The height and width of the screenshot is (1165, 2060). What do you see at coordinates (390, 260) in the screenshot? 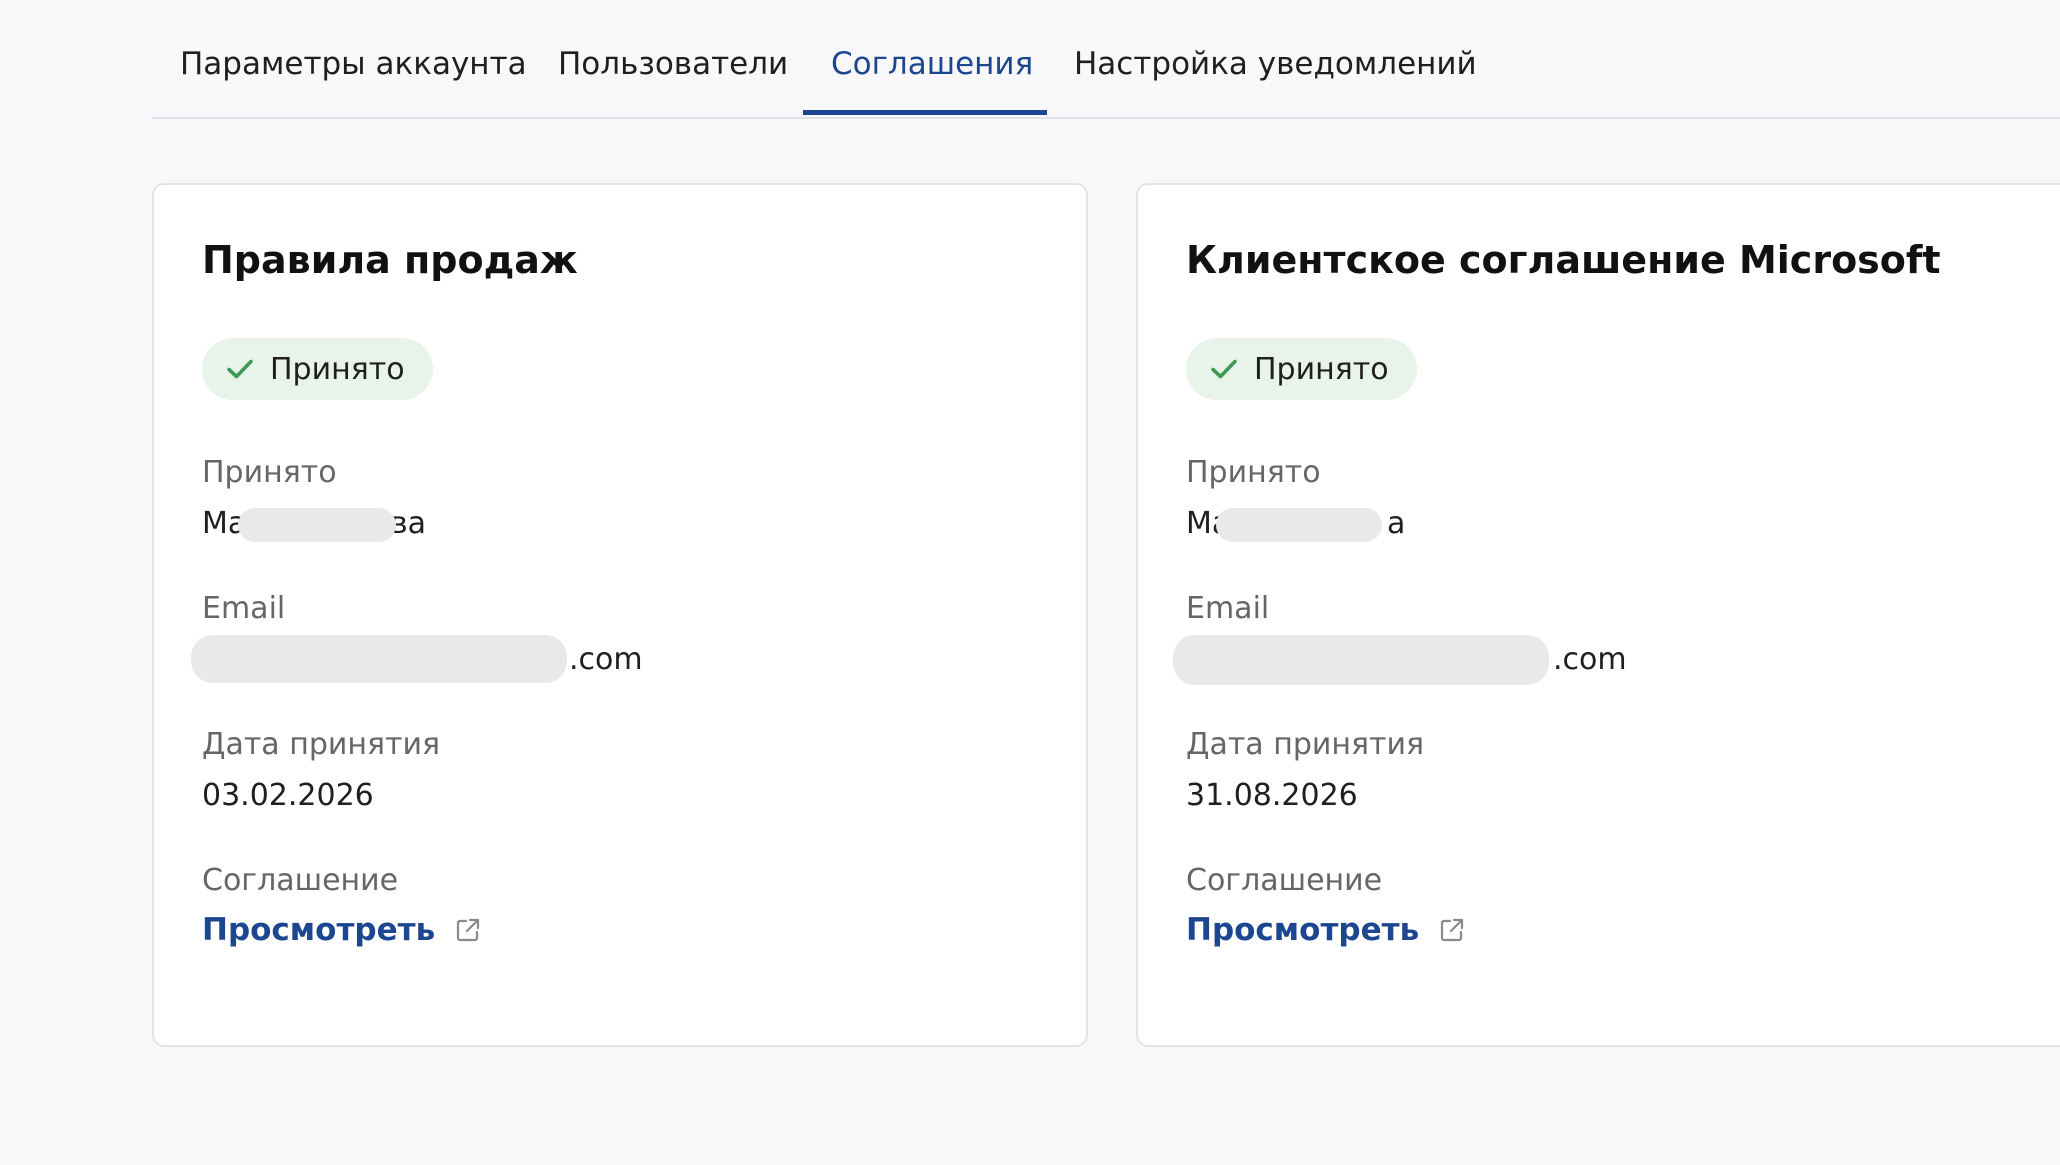
I see `card-title: Правила продаж` at bounding box center [390, 260].